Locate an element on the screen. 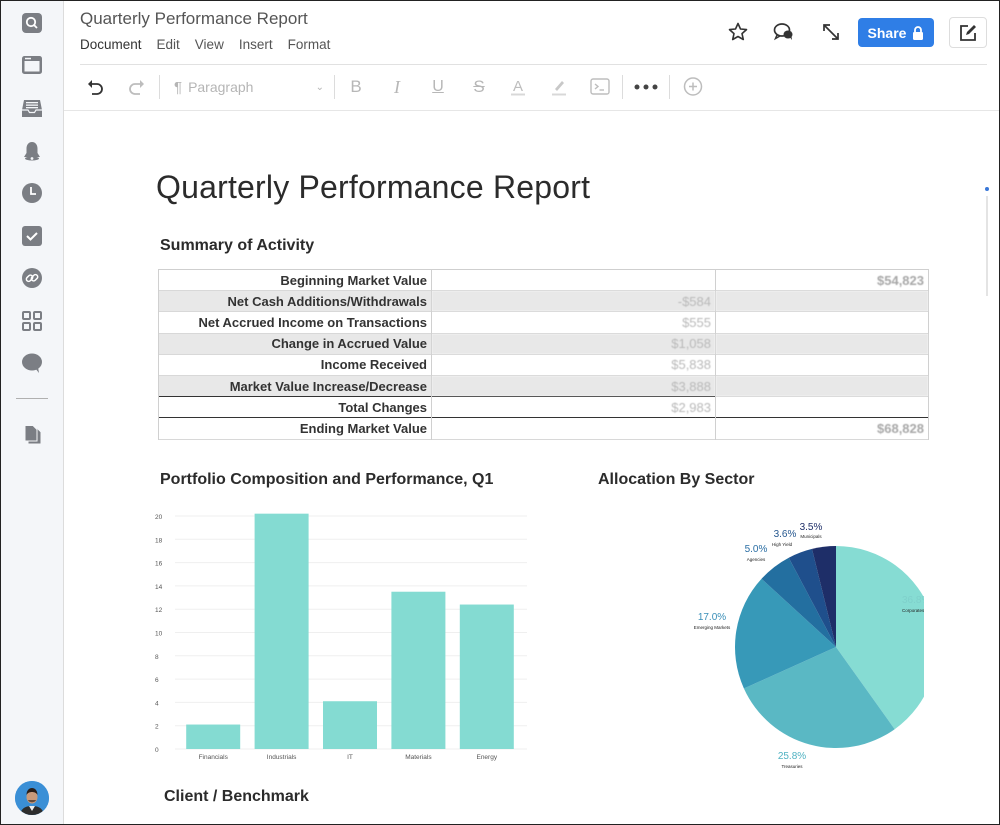 This screenshot has height=825, width=1000. more-options-icon is located at coordinates (646, 87).